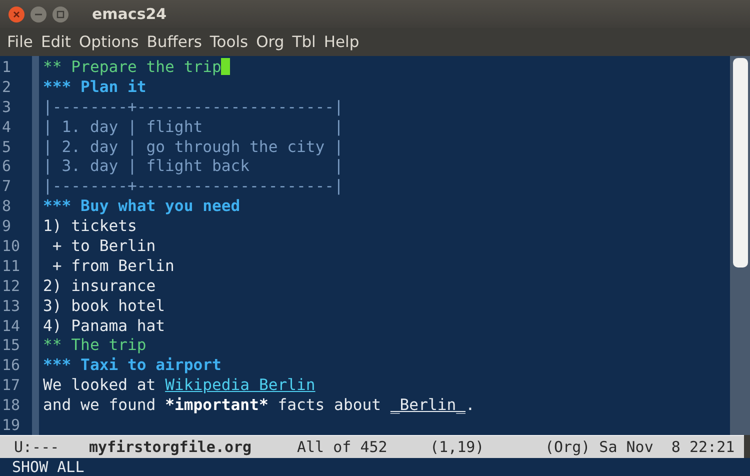 This screenshot has height=476, width=750. I want to click on code-line: *** Taxi to airport, so click(132, 365).